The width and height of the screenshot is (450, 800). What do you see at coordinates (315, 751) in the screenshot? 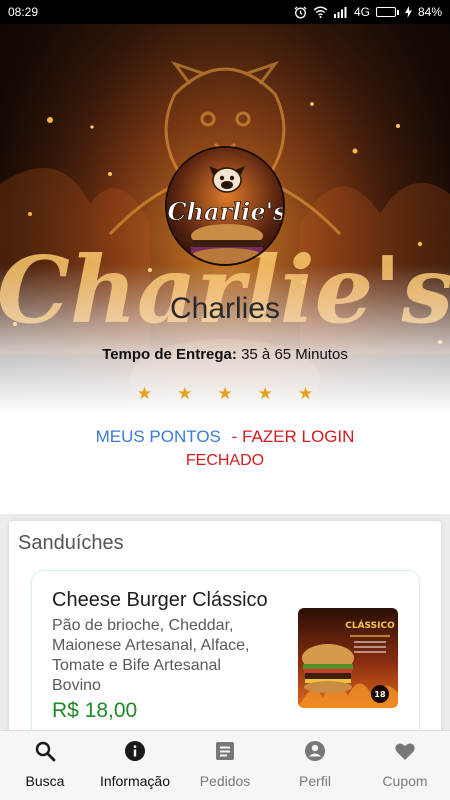
I see `profile-icon` at bounding box center [315, 751].